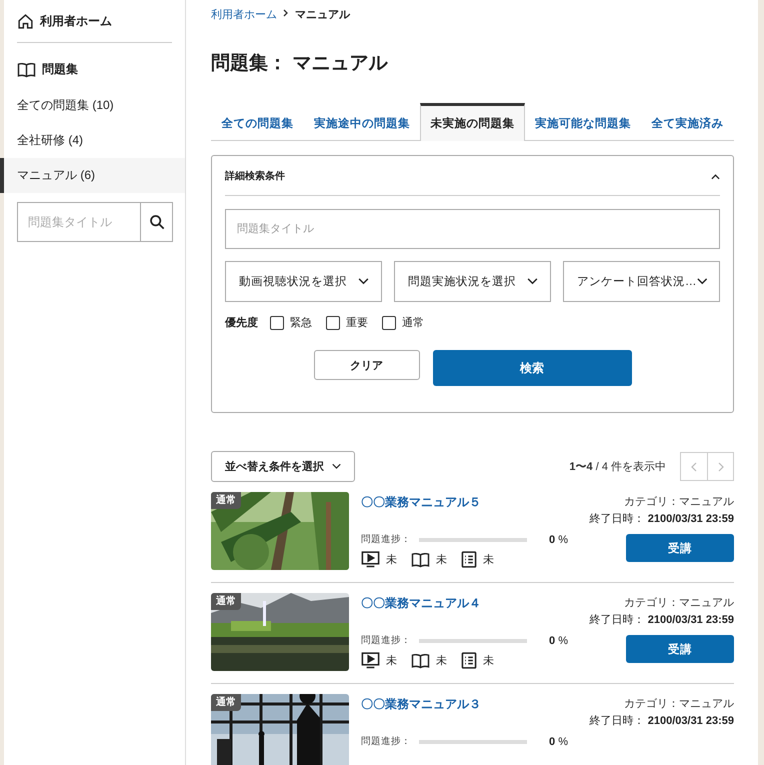  I want to click on checkbox-label: 通常, so click(413, 323).